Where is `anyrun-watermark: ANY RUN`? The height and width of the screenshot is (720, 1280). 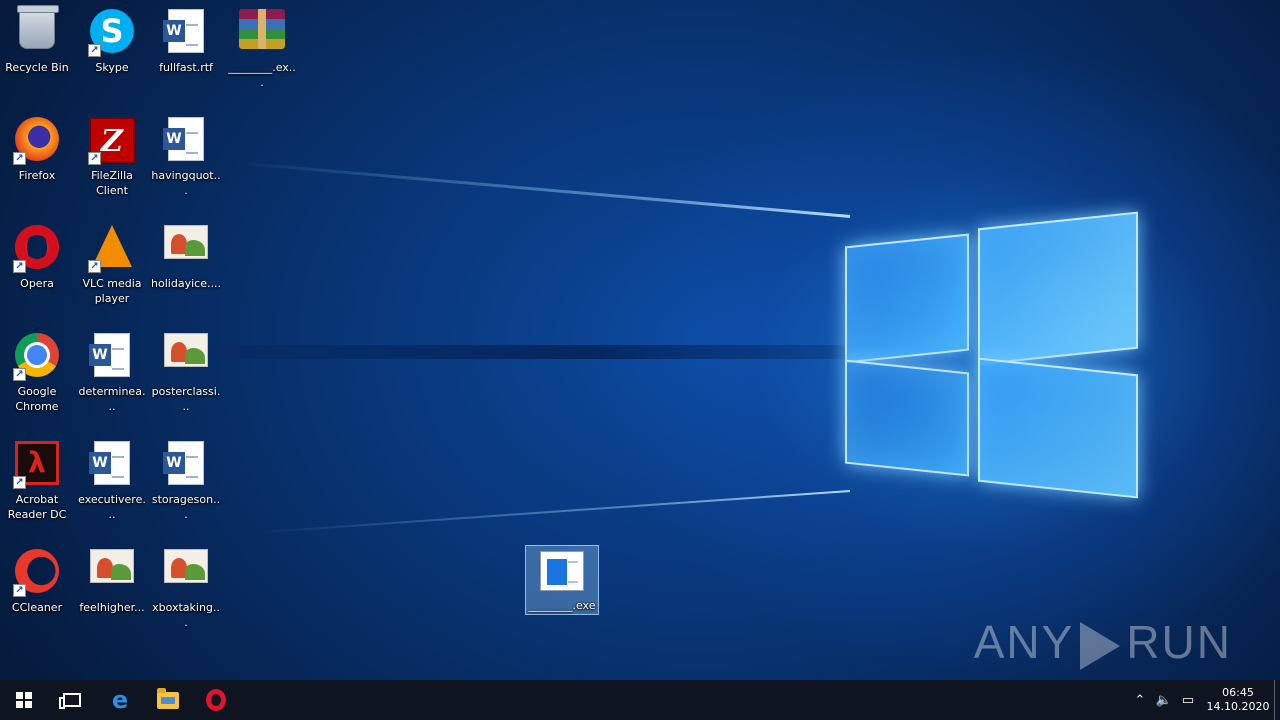 anyrun-watermark: ANY RUN is located at coordinates (1103, 643).